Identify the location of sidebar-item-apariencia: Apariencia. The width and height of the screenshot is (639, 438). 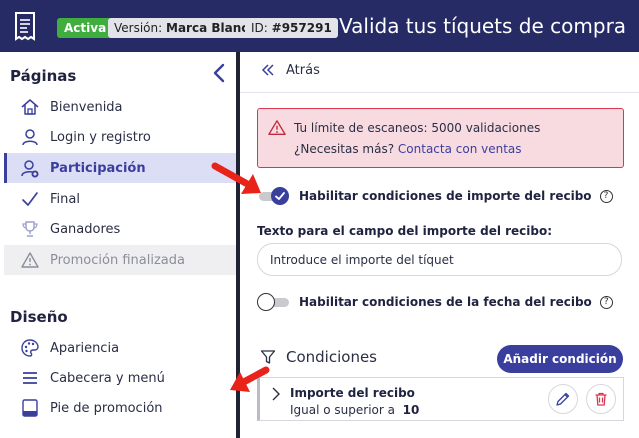
(120, 348).